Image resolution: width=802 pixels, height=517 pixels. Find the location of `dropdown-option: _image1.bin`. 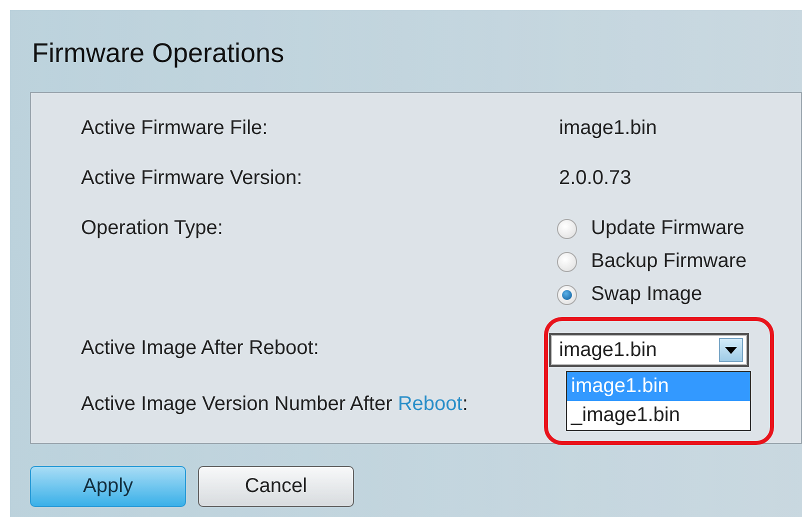

dropdown-option: _image1.bin is located at coordinates (658, 415).